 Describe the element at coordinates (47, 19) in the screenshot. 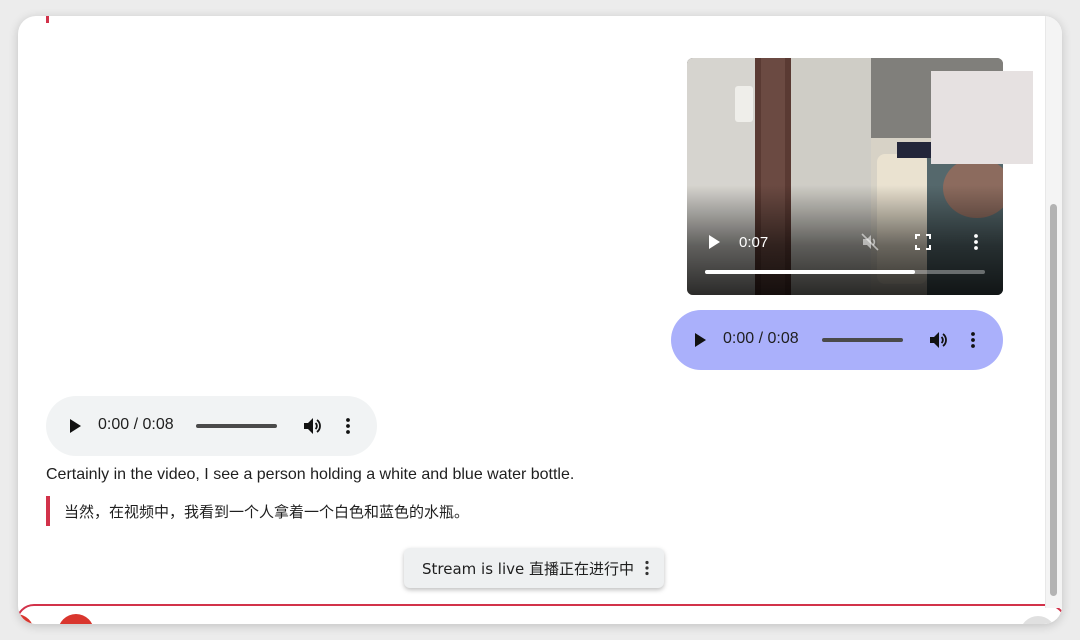

I see `previous-message-accent` at that location.